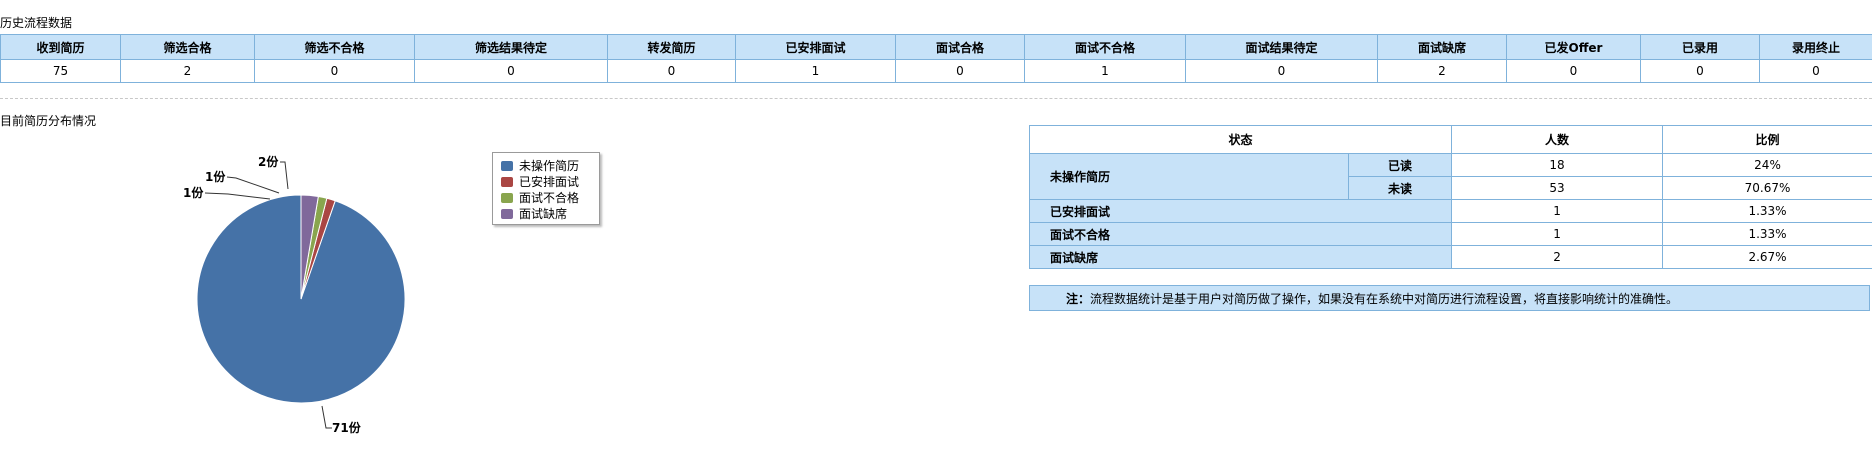 This screenshot has height=454, width=1872. What do you see at coordinates (347, 427) in the screenshot?
I see `pie-data-label: 71份` at bounding box center [347, 427].